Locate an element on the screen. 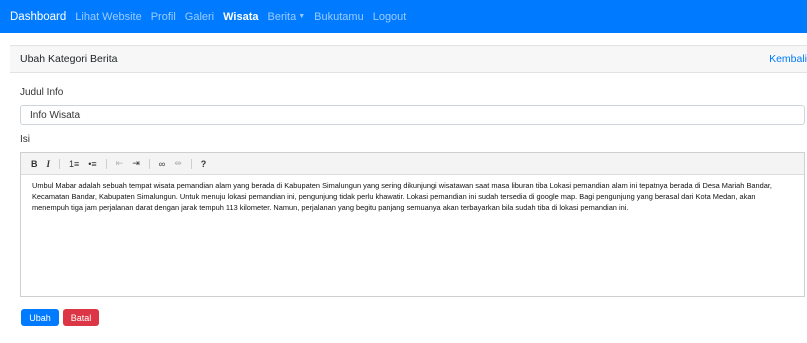 The height and width of the screenshot is (343, 807). nav-berita-dropdown: Berita ▼ is located at coordinates (286, 17).